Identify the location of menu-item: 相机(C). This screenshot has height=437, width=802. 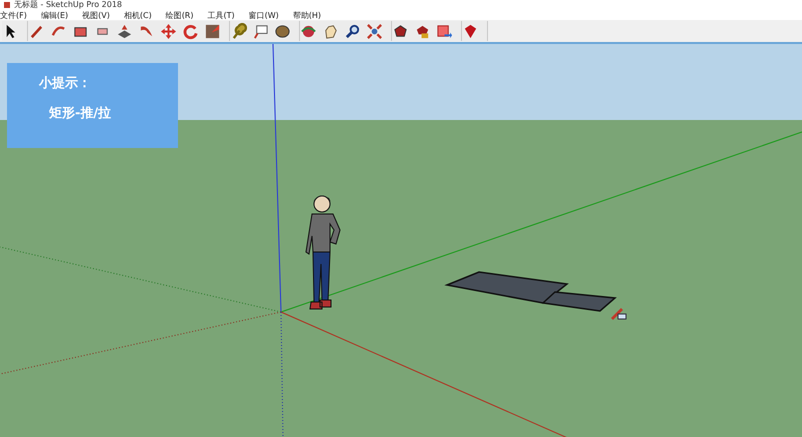
(138, 15).